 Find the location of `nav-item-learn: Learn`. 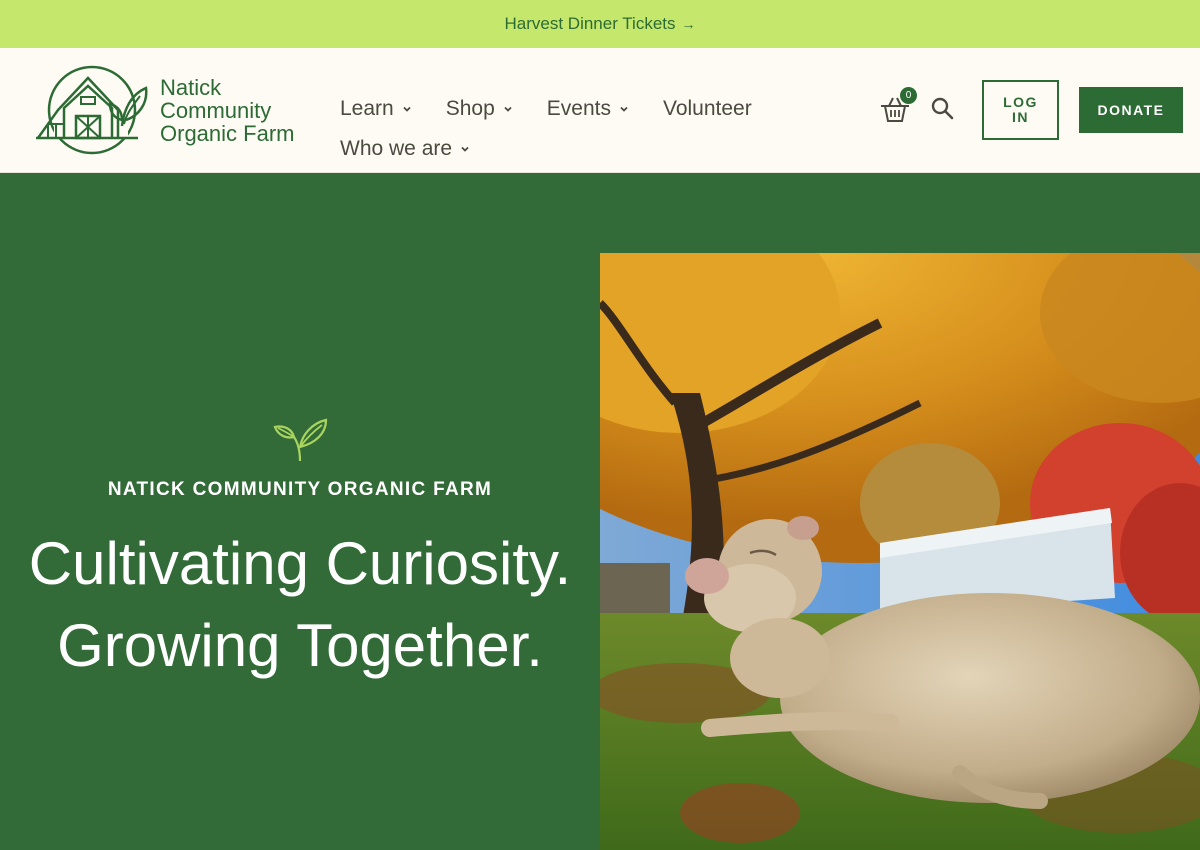

nav-item-learn: Learn is located at coordinates (376, 109).